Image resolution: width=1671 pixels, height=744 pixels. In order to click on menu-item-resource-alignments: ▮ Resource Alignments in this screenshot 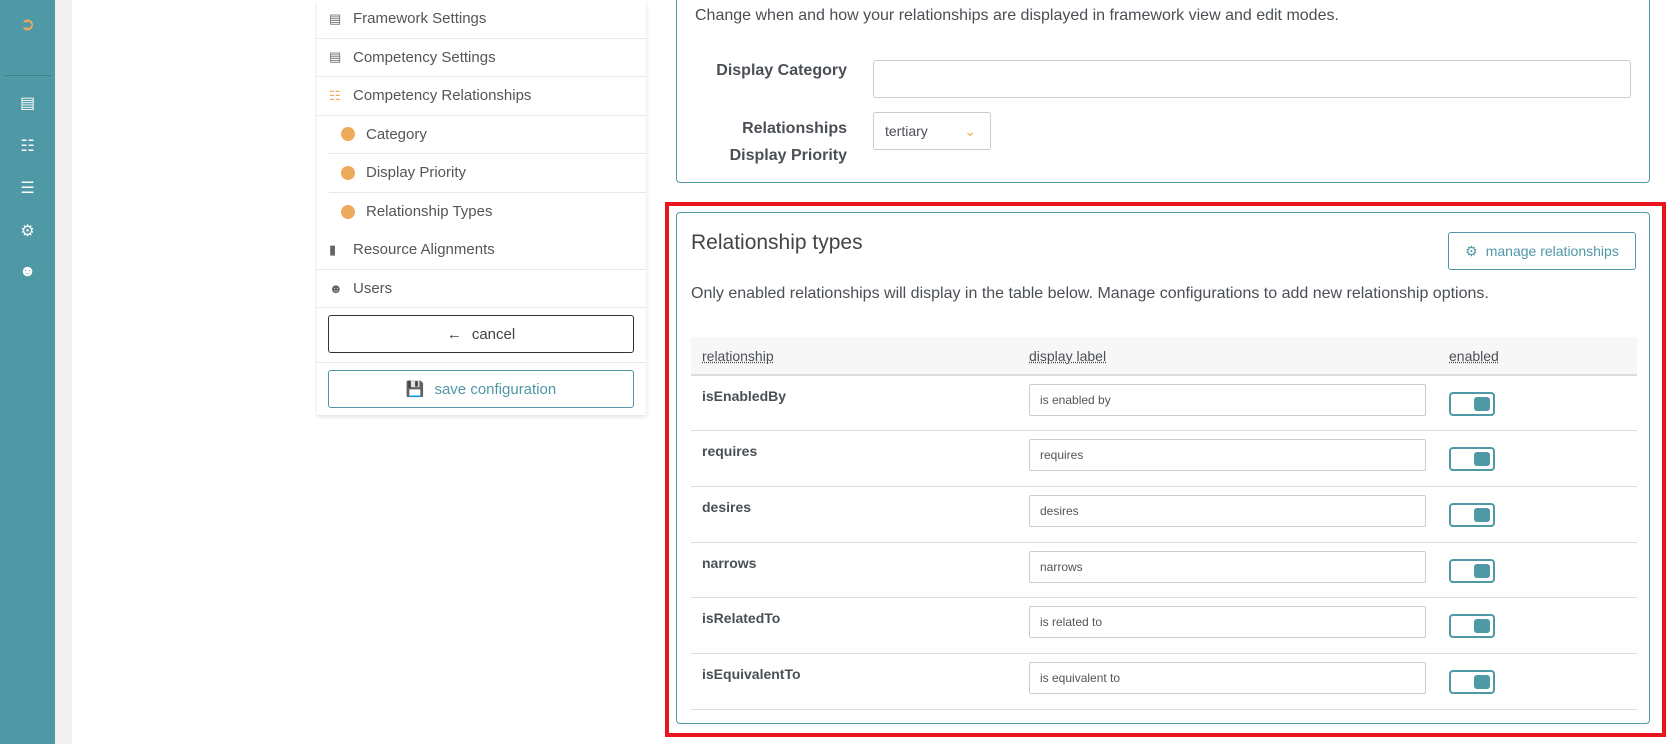, I will do `click(481, 250)`.